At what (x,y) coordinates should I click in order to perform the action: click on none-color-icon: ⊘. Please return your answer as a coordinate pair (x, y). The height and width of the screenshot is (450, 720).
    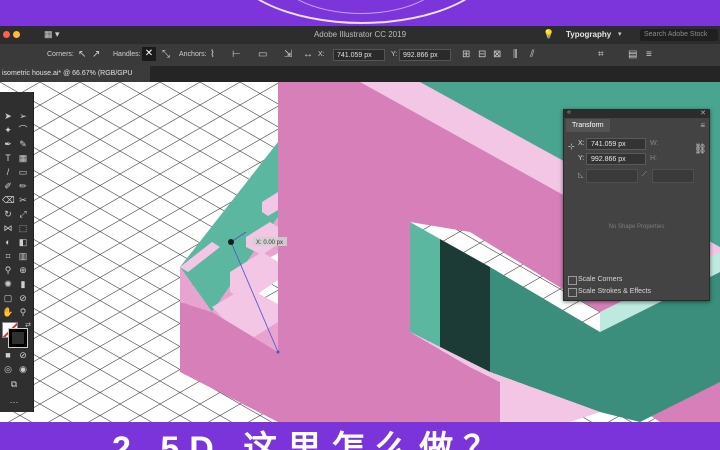
    Looking at the image, I should click on (23, 355).